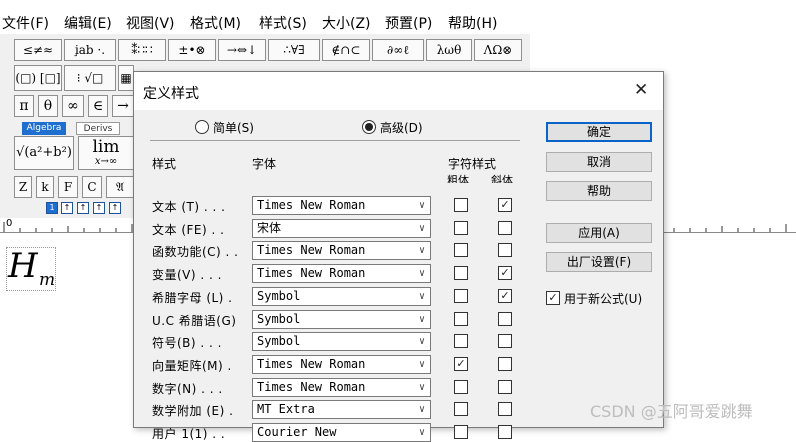 The height and width of the screenshot is (442, 796). Describe the element at coordinates (461, 364) in the screenshot. I see `bold-checkbox: ✓` at that location.